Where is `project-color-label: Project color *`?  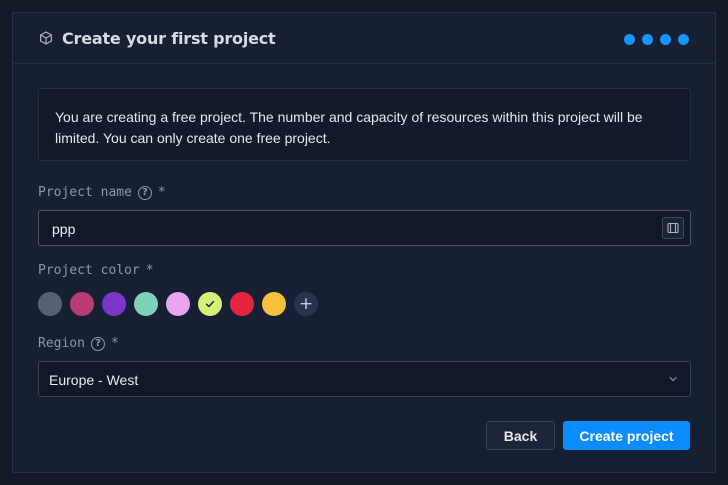
project-color-label: Project color * is located at coordinates (96, 270).